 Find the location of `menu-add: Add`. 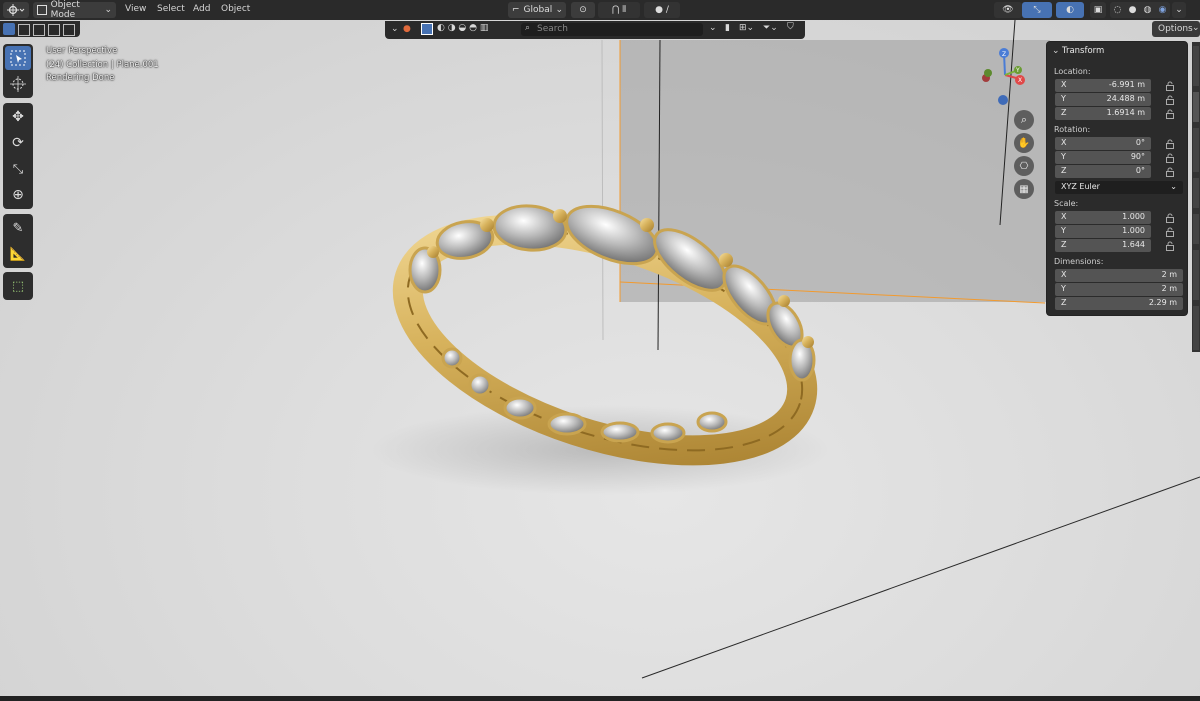

menu-add: Add is located at coordinates (201, 9).